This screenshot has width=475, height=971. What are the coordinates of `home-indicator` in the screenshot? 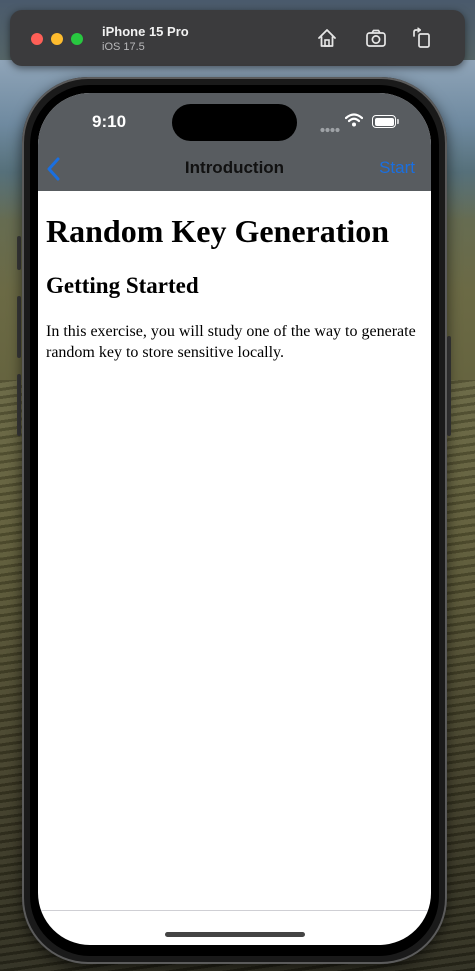 It's located at (235, 934).